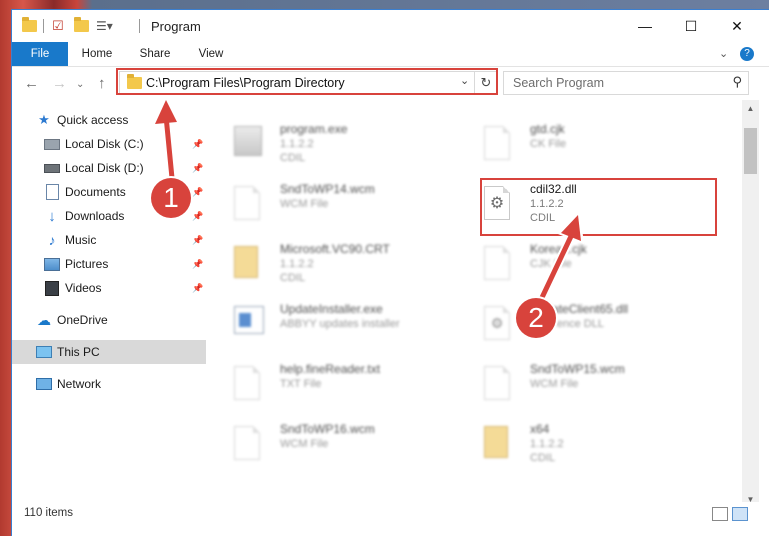  Describe the element at coordinates (598, 207) in the screenshot. I see `file-highlight-box` at that location.